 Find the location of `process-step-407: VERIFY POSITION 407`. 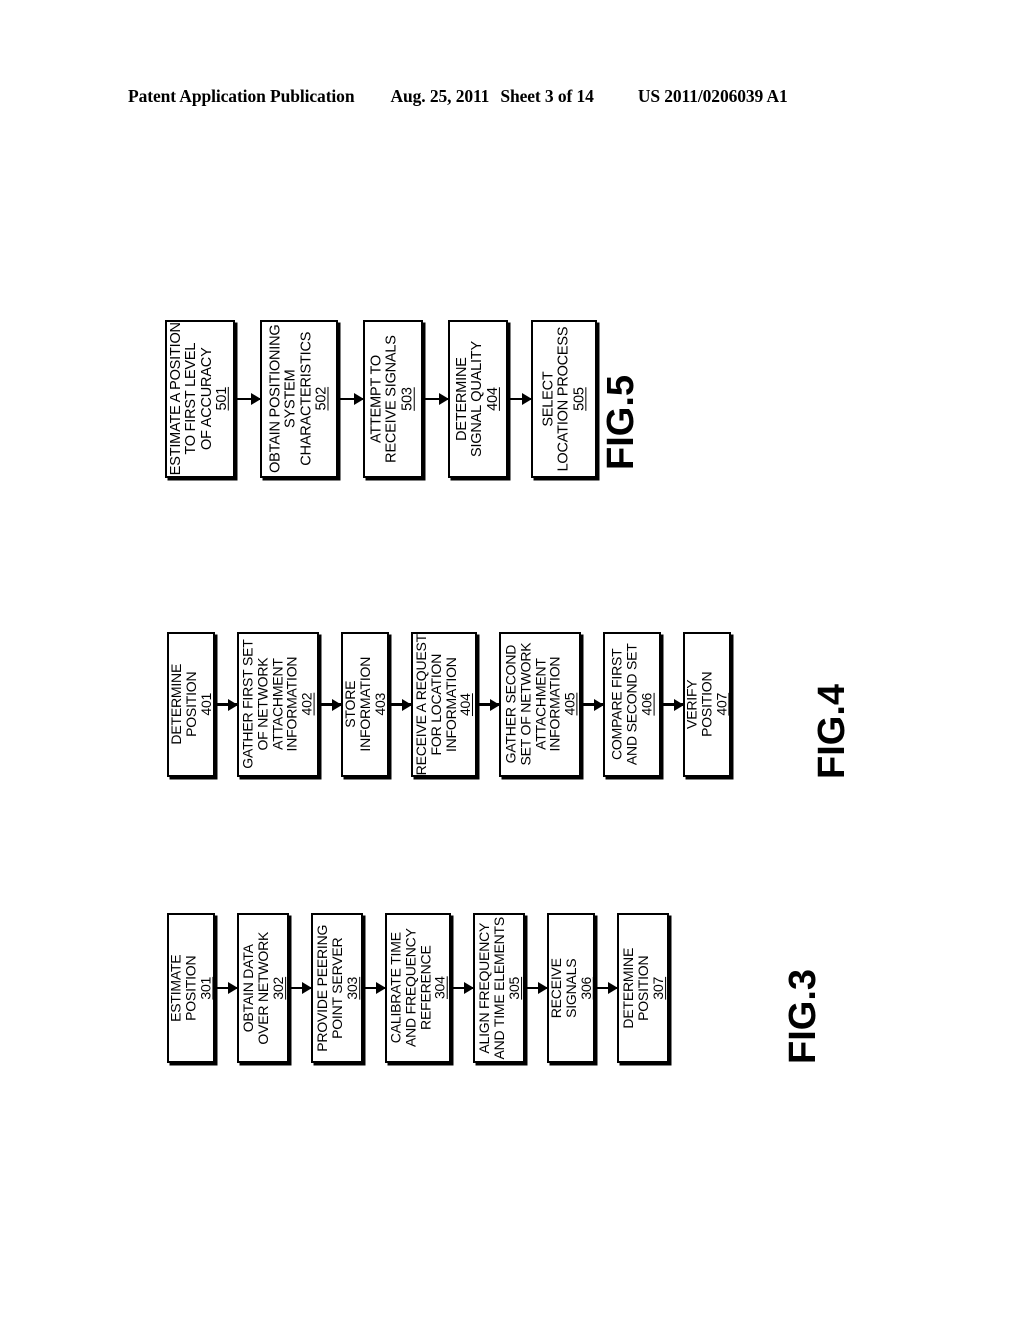

process-step-407: VERIFY POSITION 407 is located at coordinates (707, 704).